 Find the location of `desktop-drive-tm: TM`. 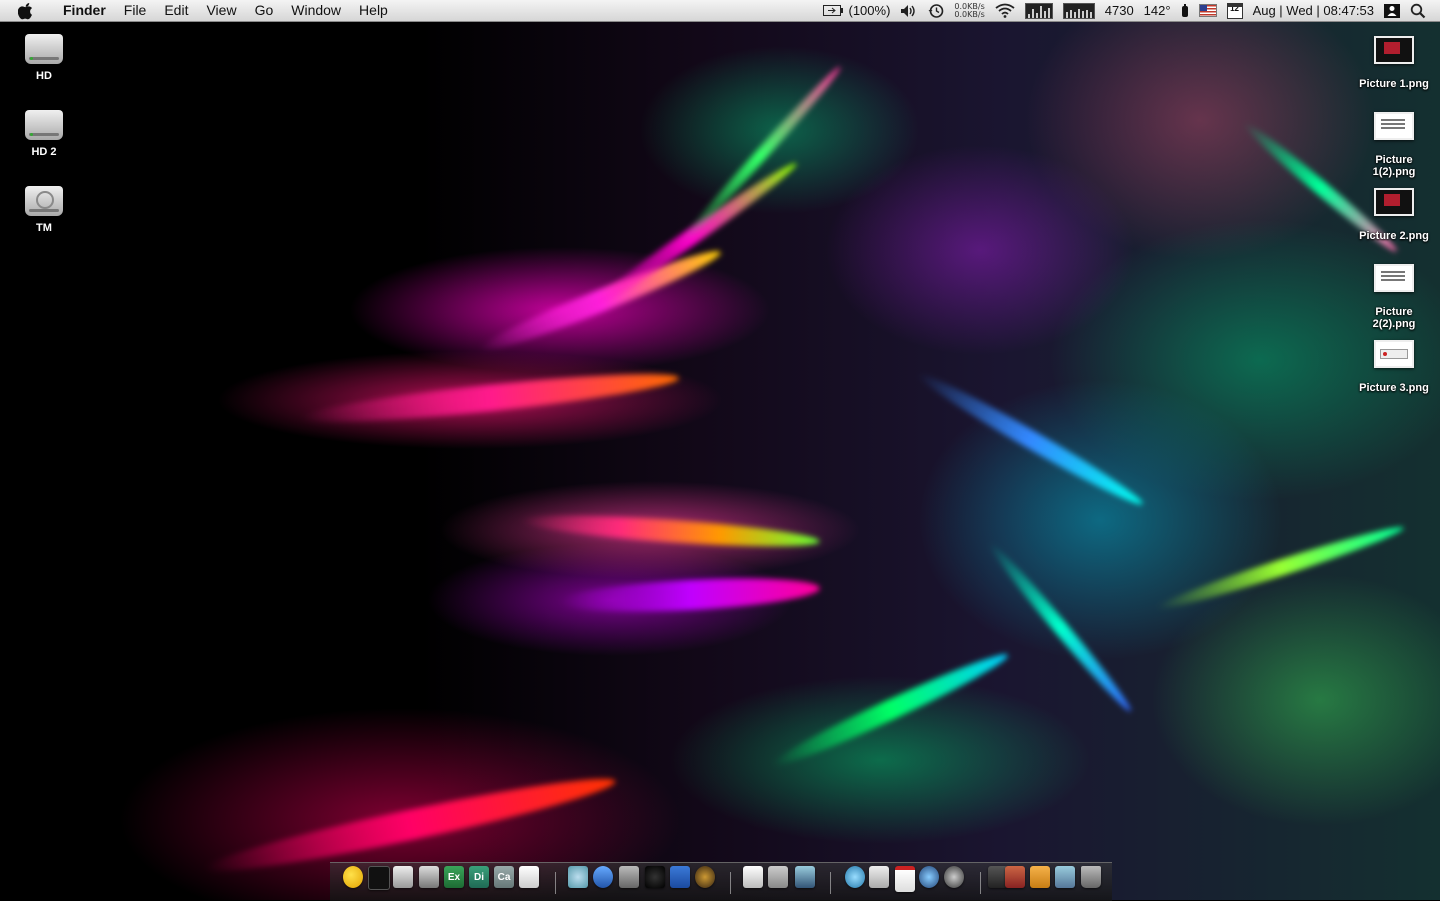

desktop-drive-tm: TM is located at coordinates (44, 210).